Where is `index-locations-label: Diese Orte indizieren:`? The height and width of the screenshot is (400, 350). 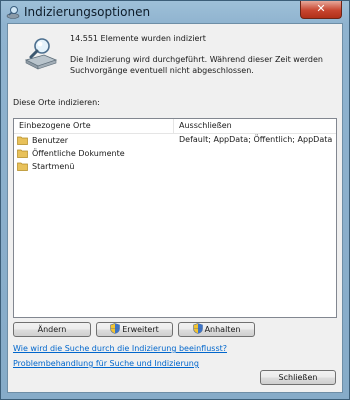
index-locations-label: Diese Orte indizieren: is located at coordinates (56, 102).